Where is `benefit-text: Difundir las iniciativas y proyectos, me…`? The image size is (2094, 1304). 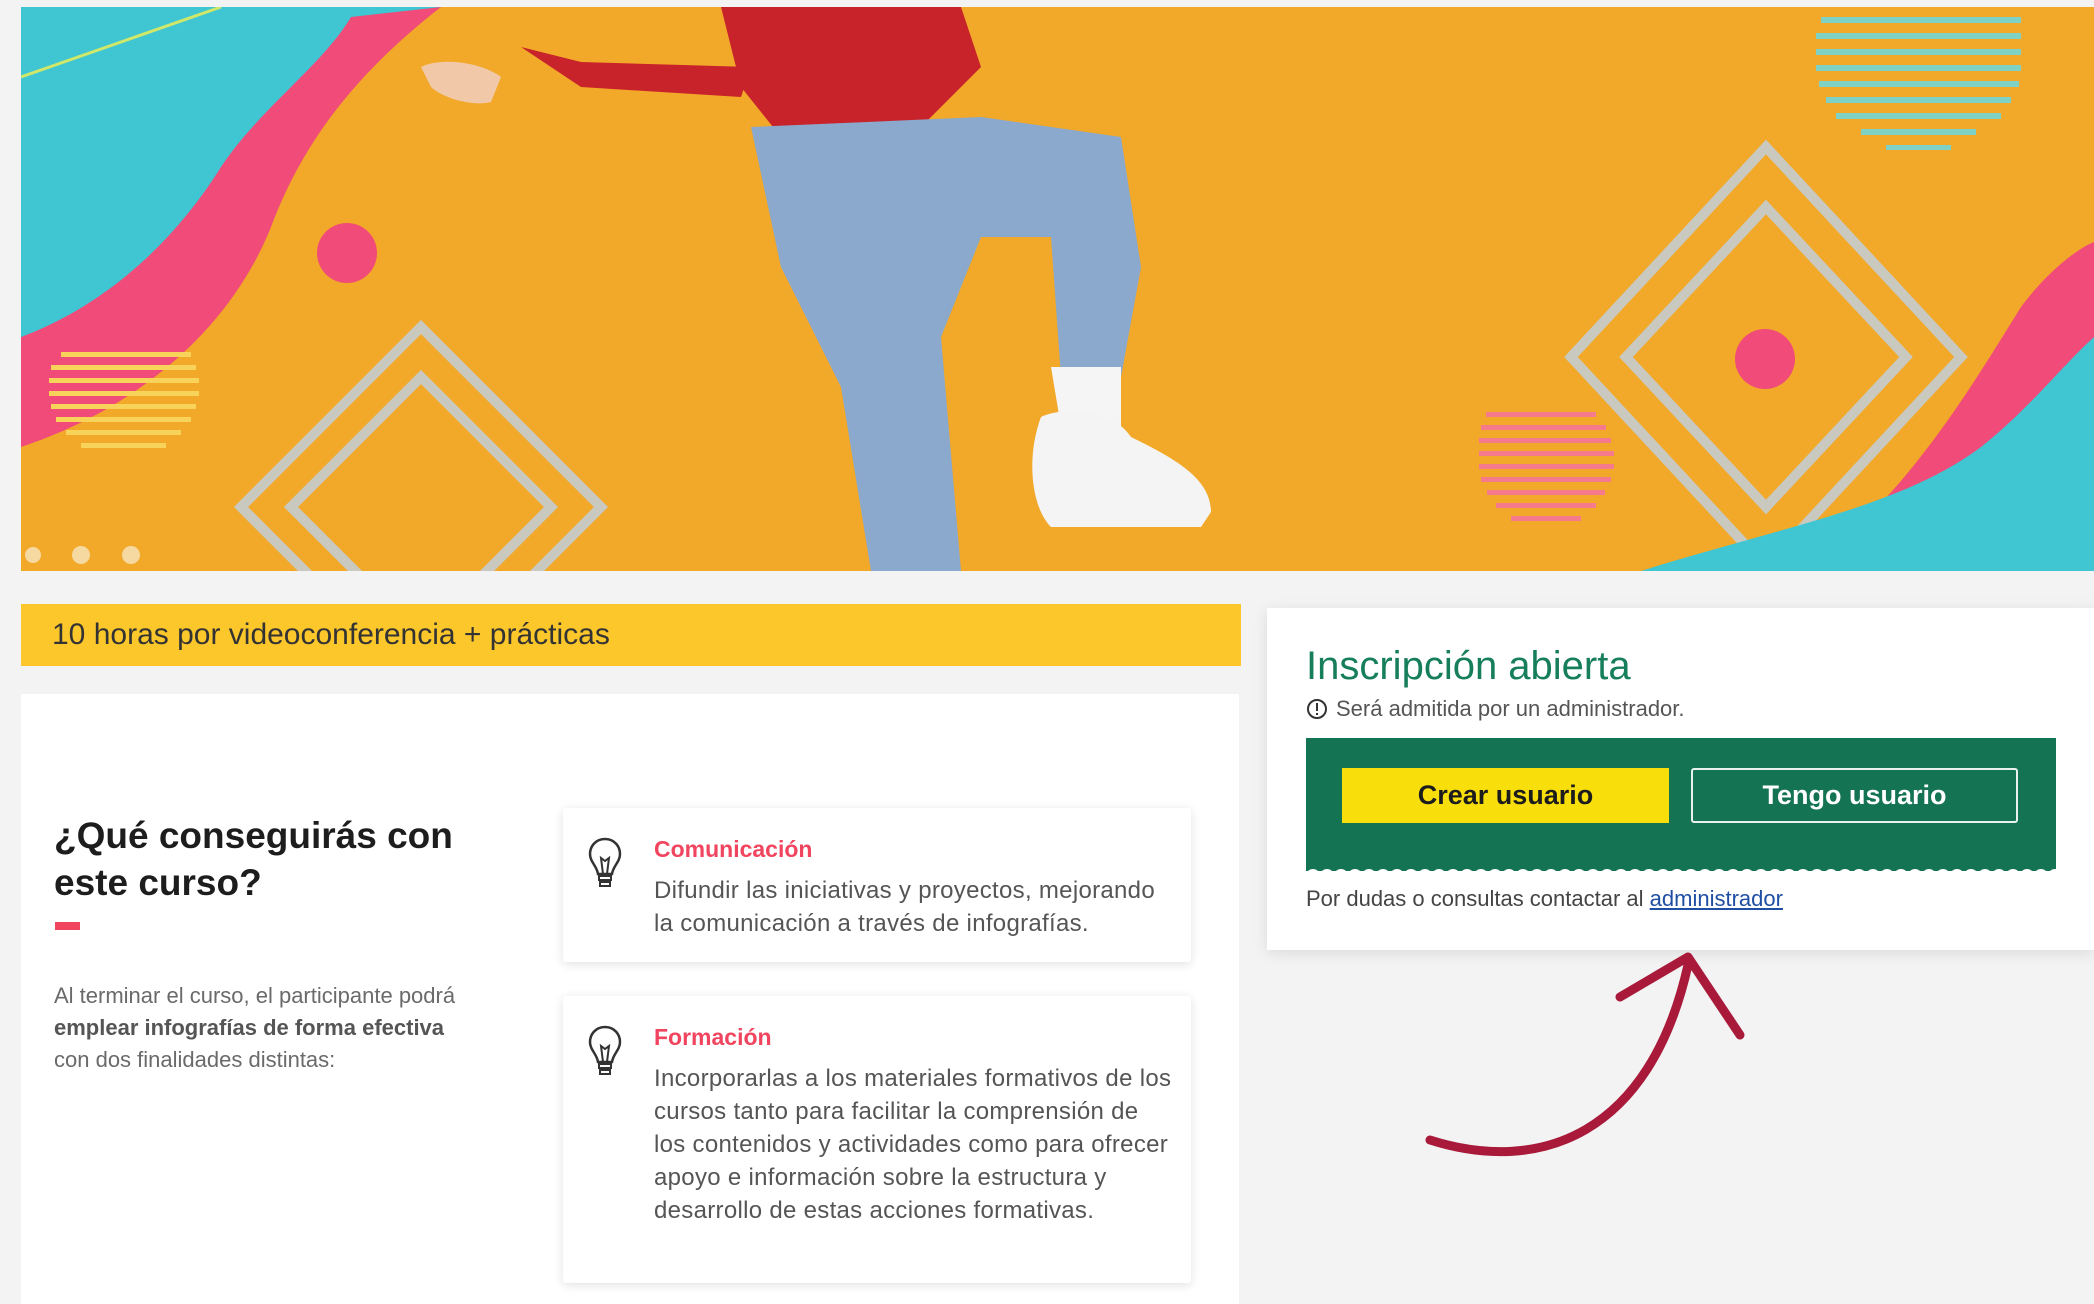 benefit-text: Difundir las iniciativas y proyectos, me… is located at coordinates (904, 907).